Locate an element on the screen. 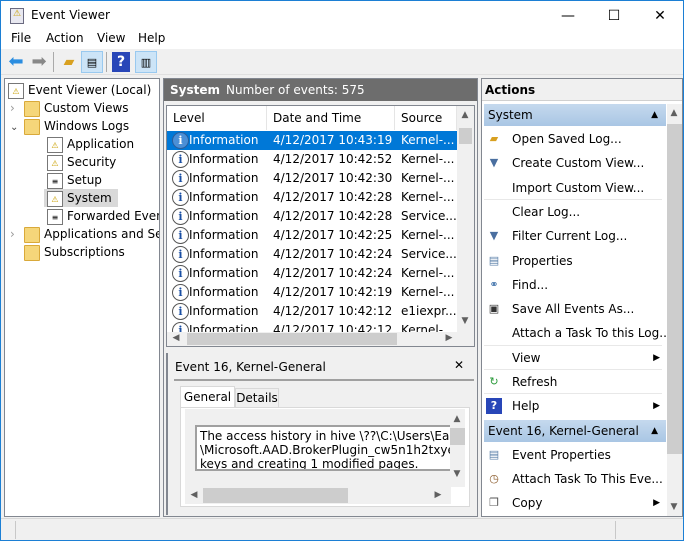 The height and width of the screenshot is (541, 684). filter-icon: ▼ is located at coordinates (494, 163).